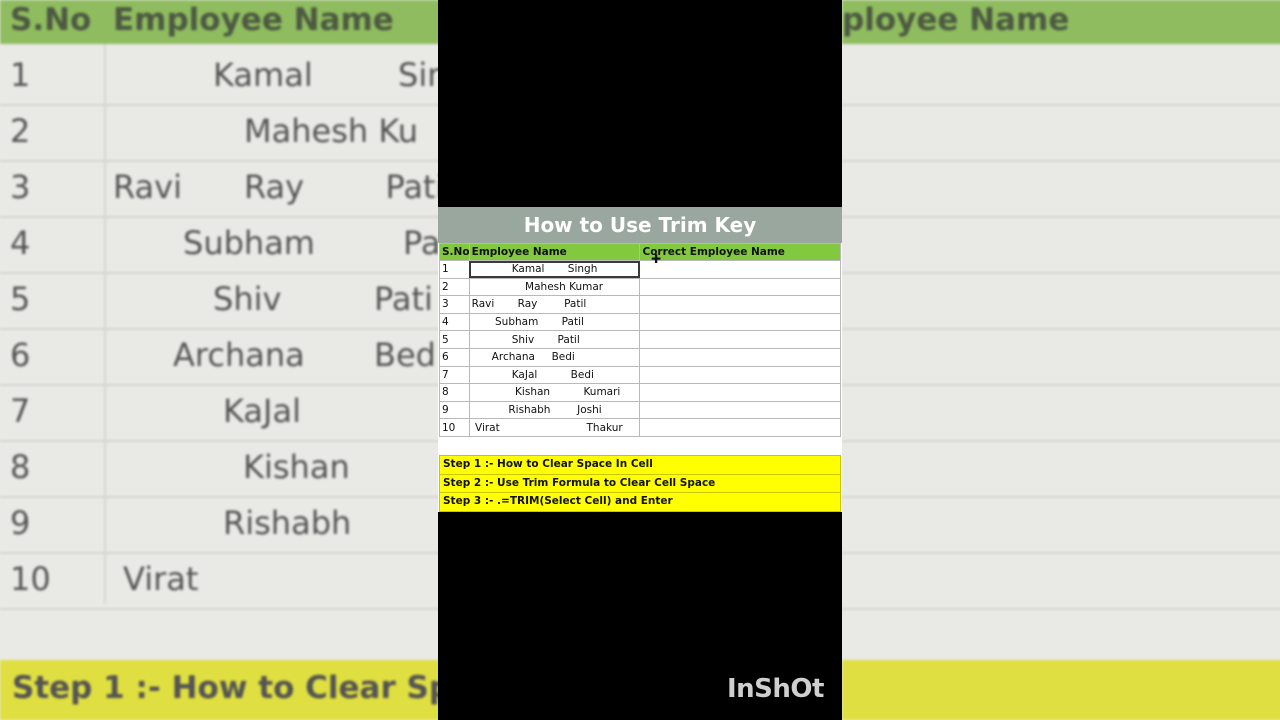  I want to click on bg-sno: 7, so click(20, 411).